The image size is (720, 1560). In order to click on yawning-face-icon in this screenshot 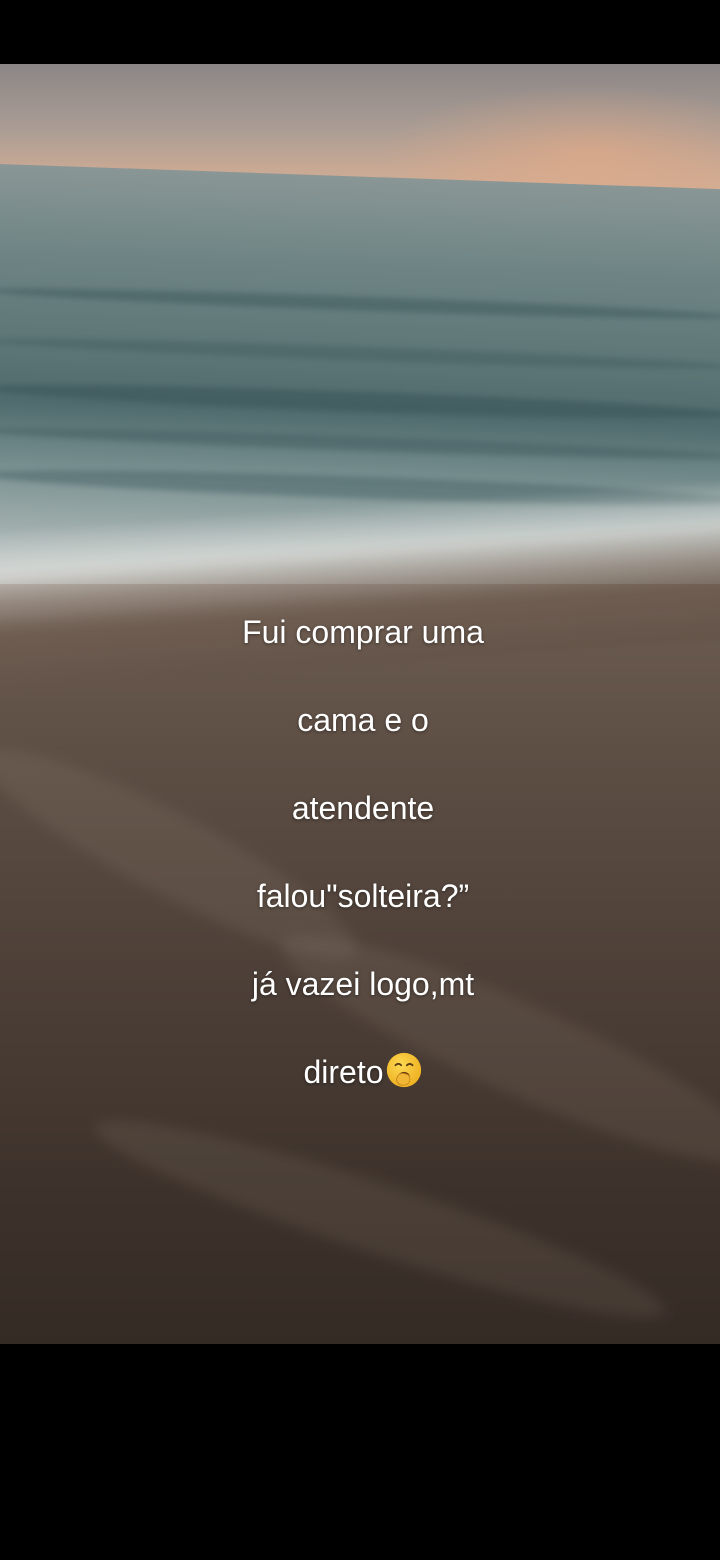, I will do `click(403, 1070)`.